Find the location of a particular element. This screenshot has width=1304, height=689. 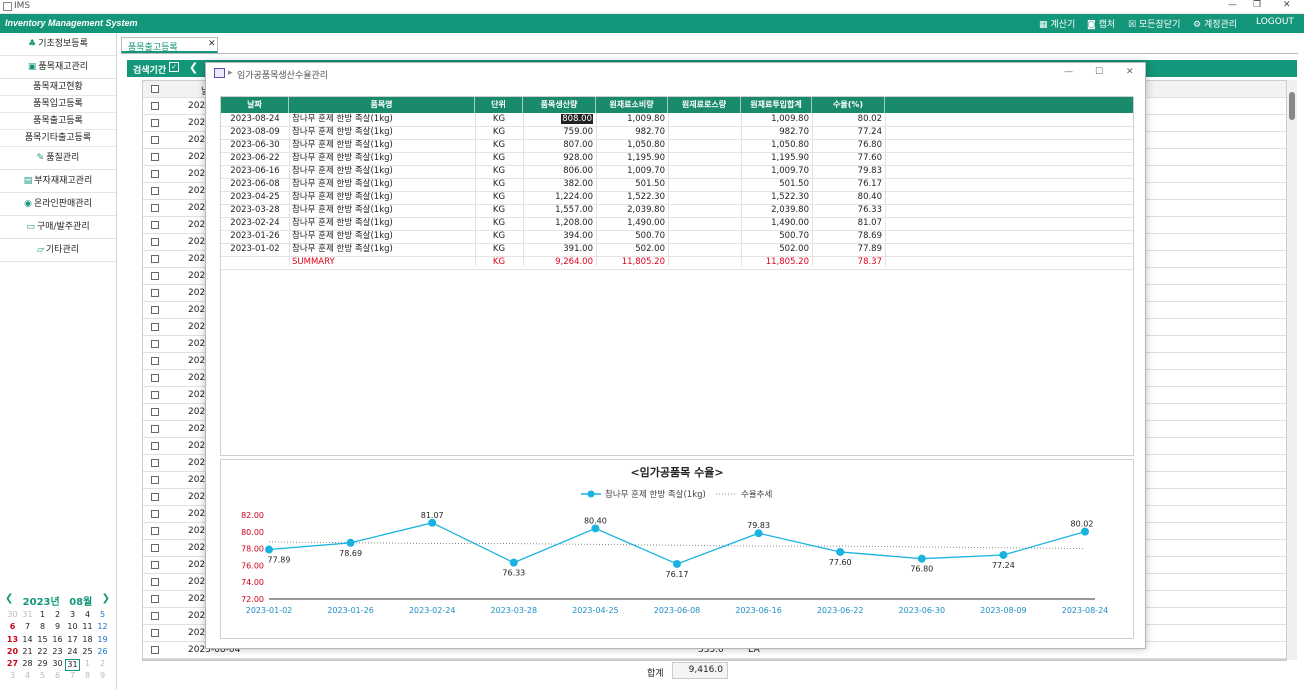

cell-col-input-total: 1,009.80 is located at coordinates (776, 119).